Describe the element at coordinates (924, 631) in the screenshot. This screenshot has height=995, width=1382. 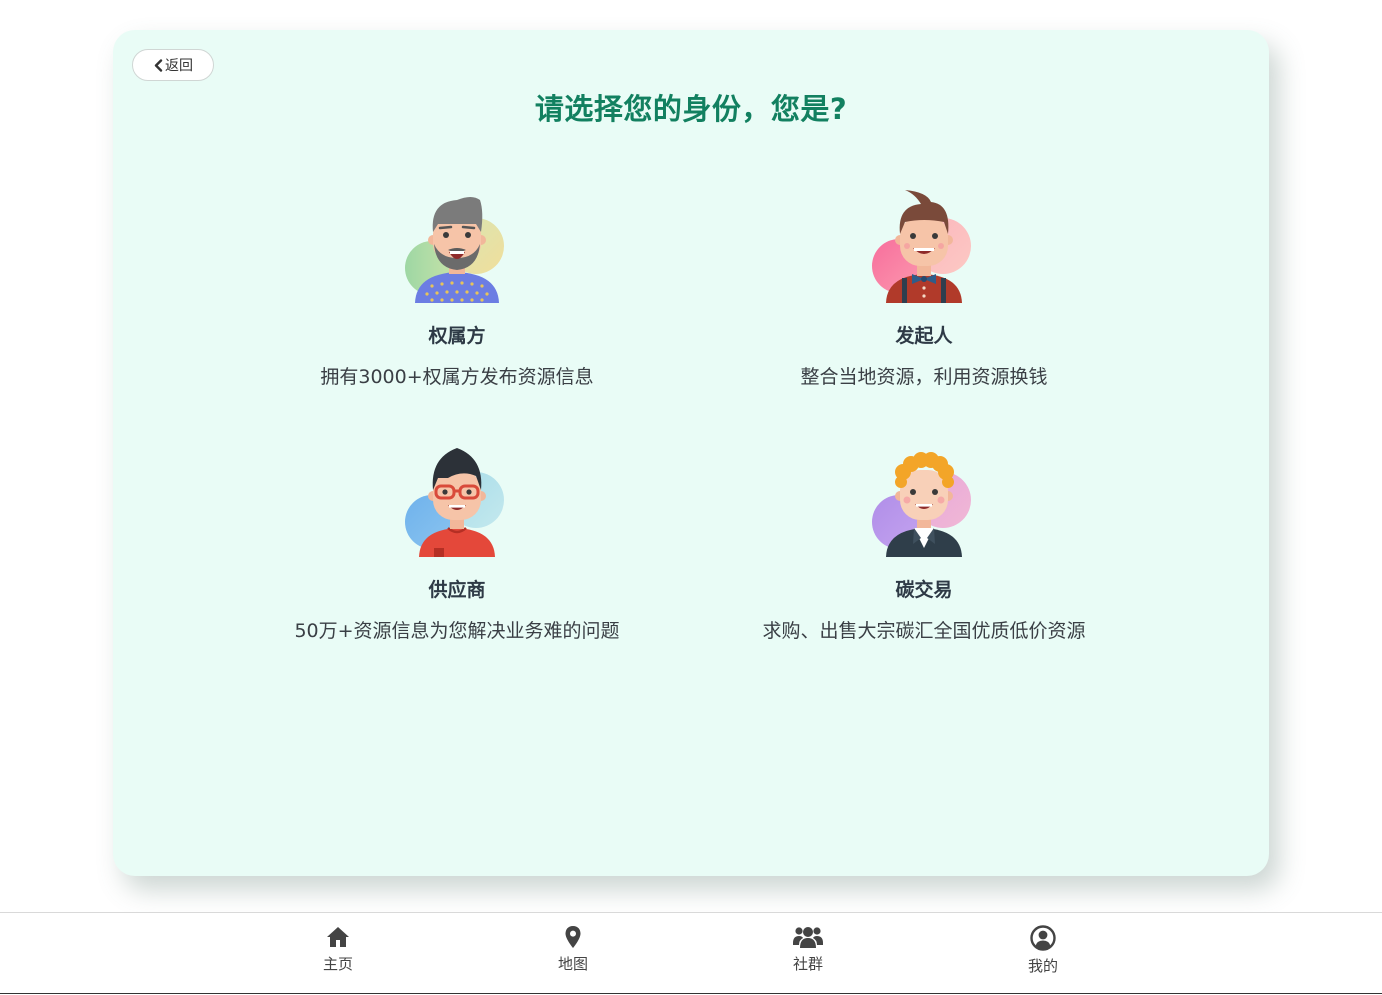
I see `role-description: 求购、出售大宗碳汇全国优质低价资源` at that location.